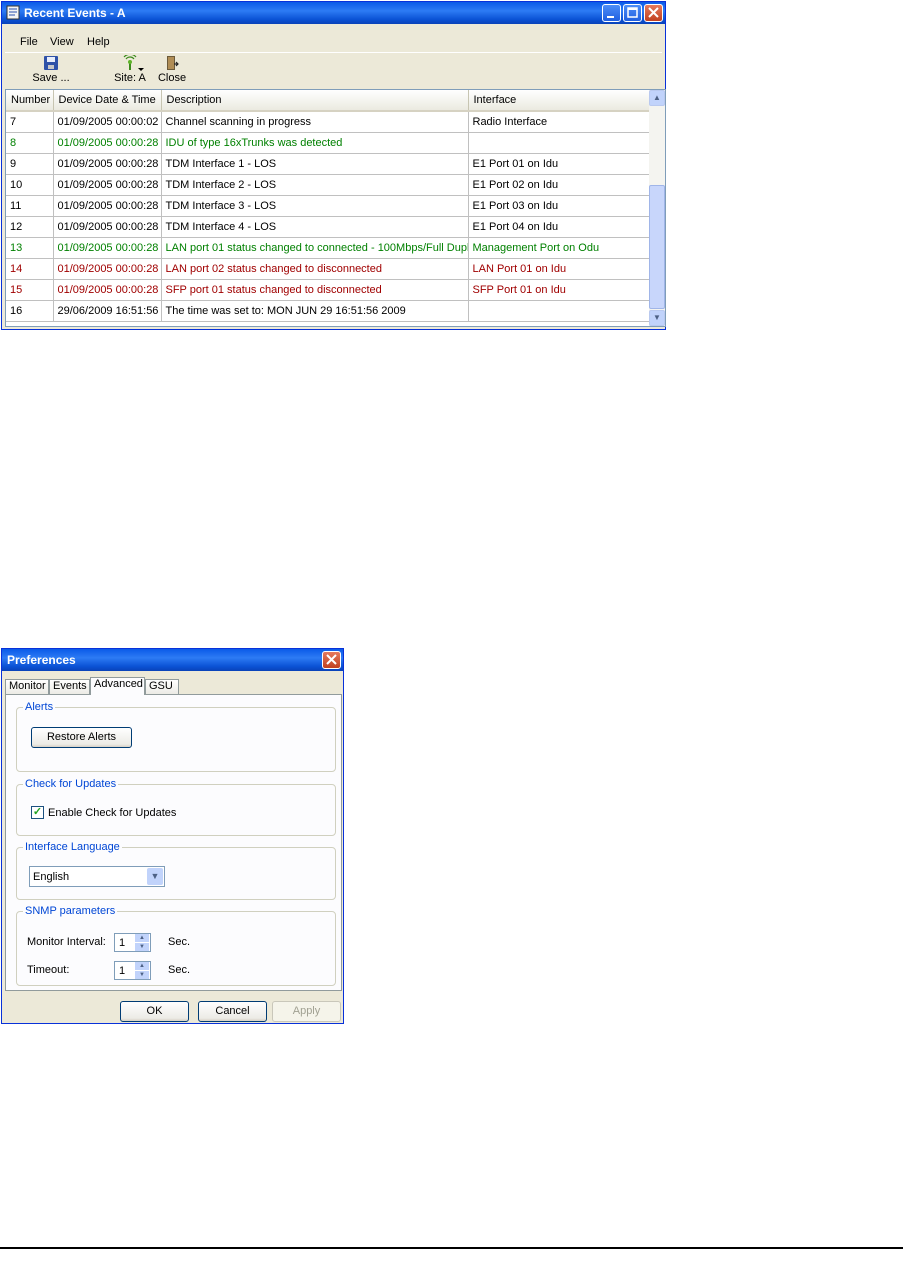 This screenshot has width=903, height=1266. What do you see at coordinates (141, 70) in the screenshot?
I see `chevron-down-icon` at bounding box center [141, 70].